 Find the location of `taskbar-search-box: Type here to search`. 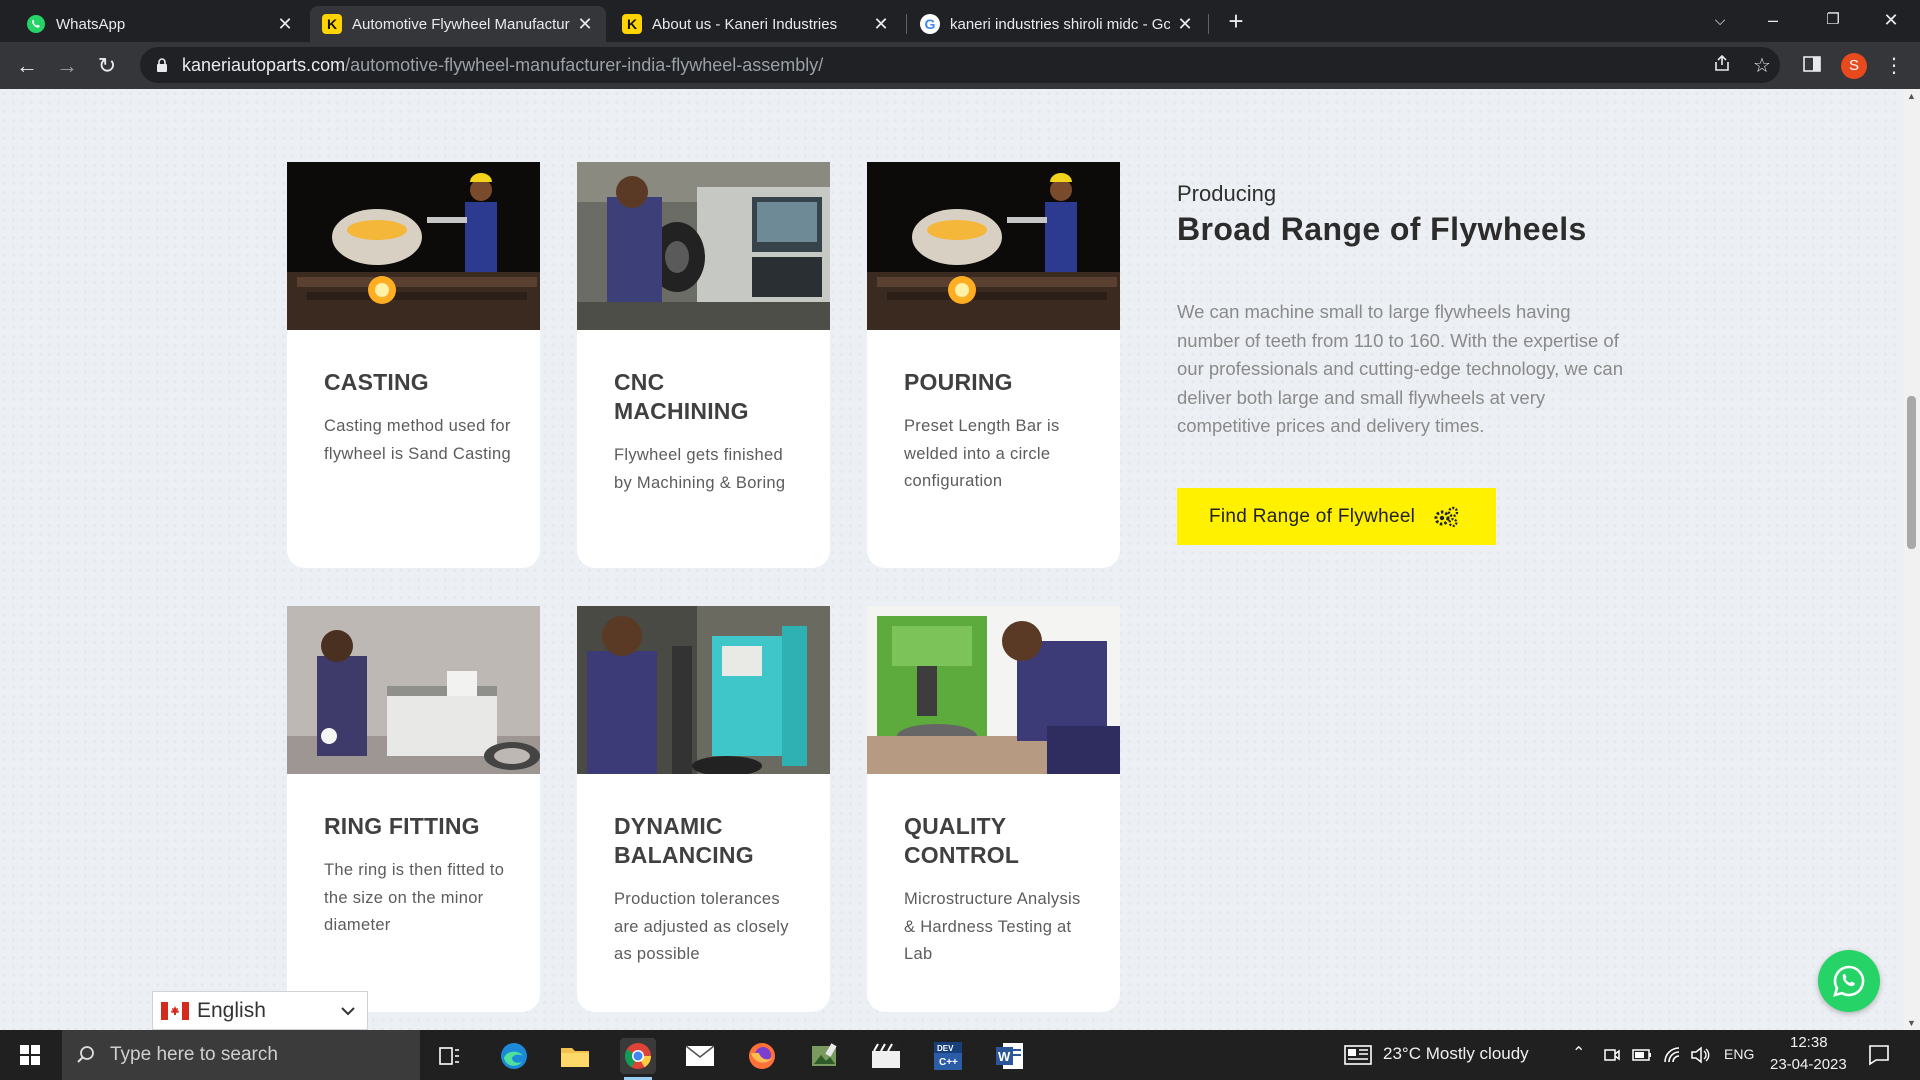

taskbar-search-box: Type here to search is located at coordinates (241, 1055).